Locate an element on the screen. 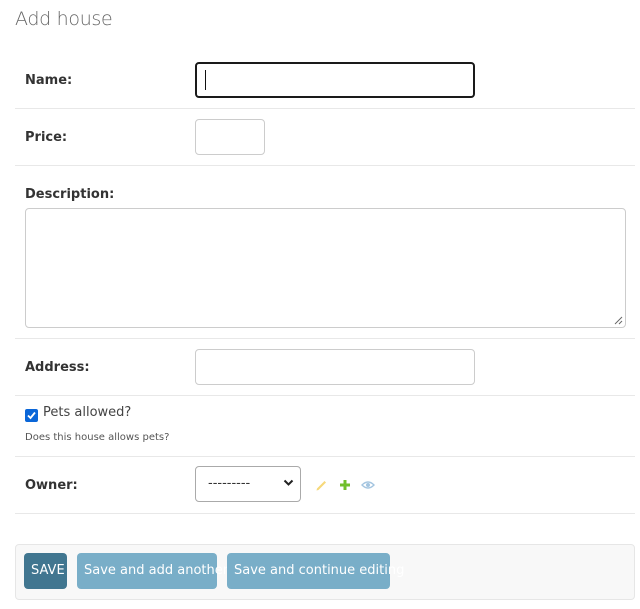 This screenshot has width=640, height=609. owner-select: --------- is located at coordinates (248, 484).